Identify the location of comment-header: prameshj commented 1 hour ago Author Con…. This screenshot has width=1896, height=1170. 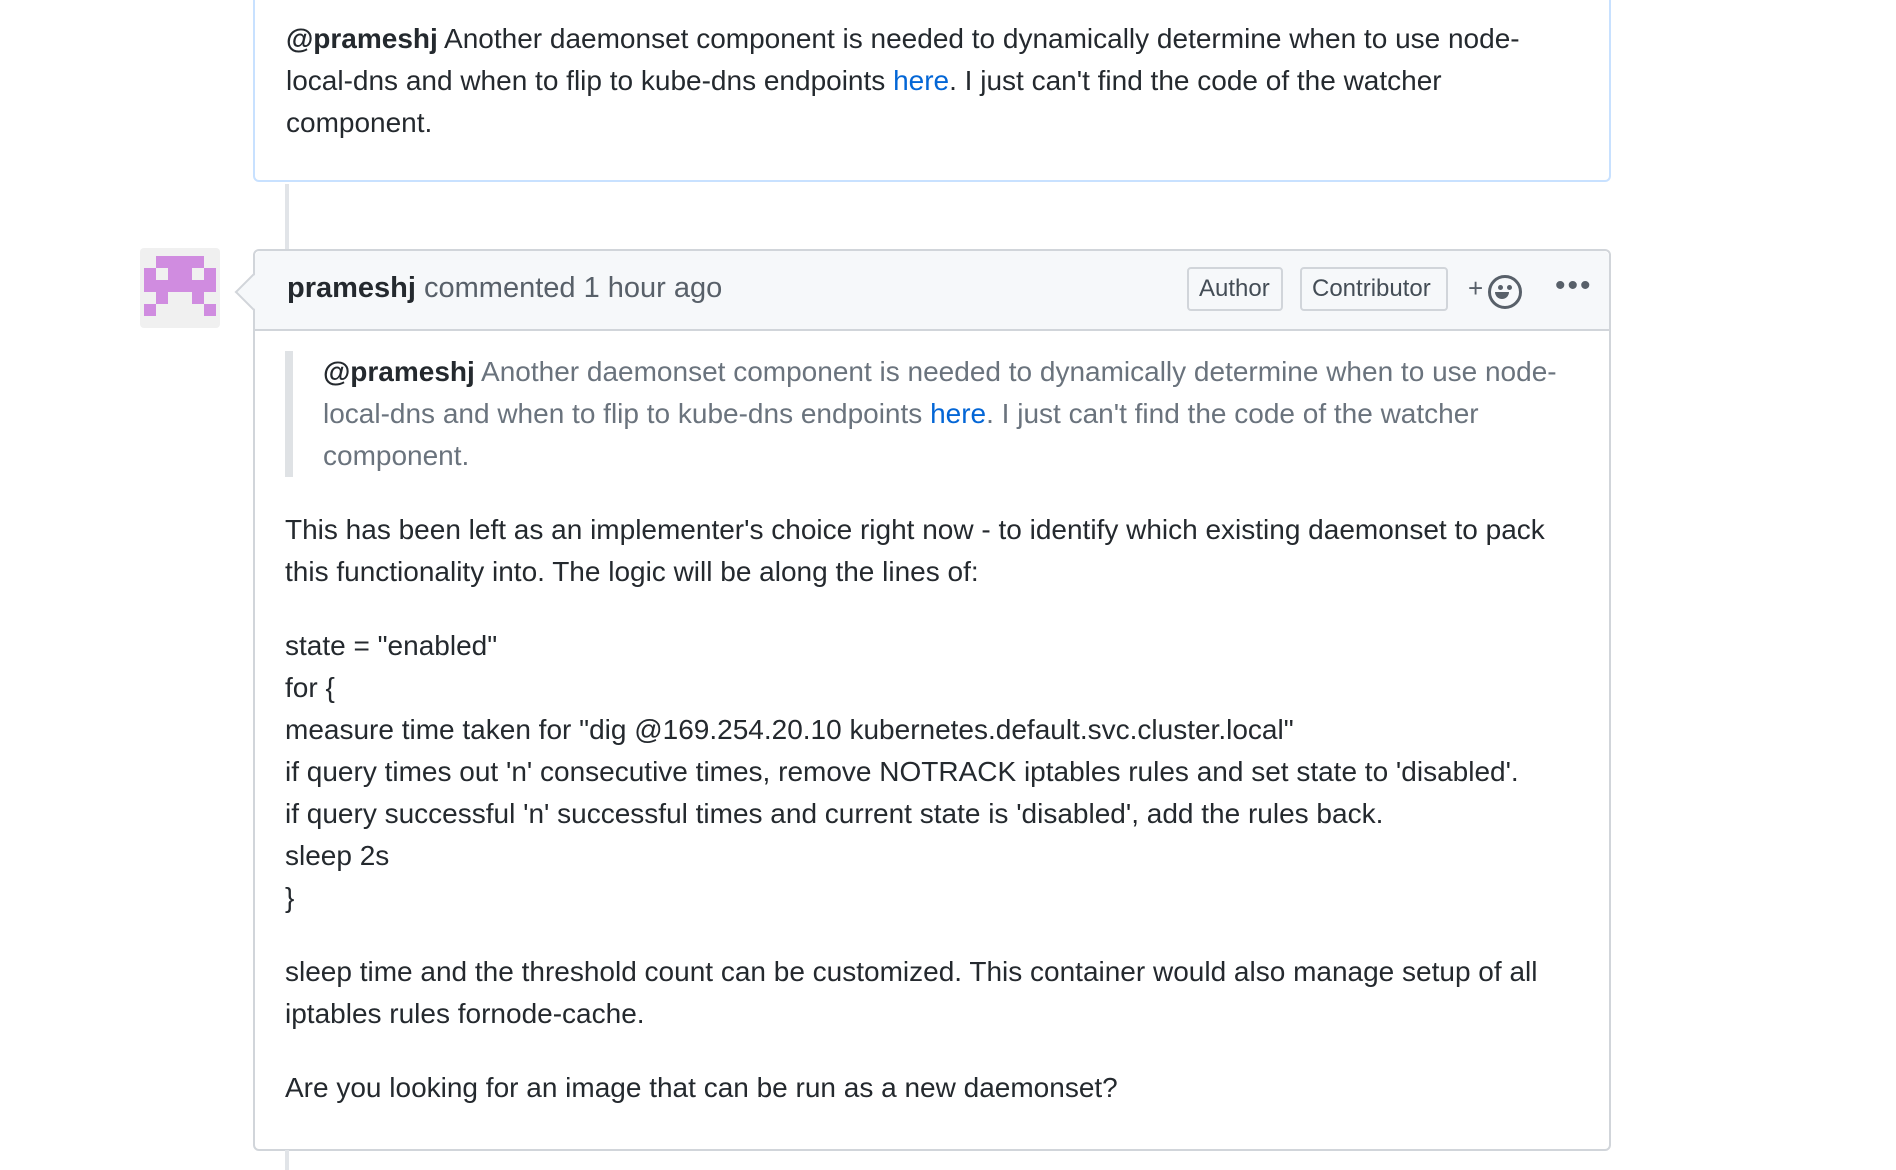
(921, 291).